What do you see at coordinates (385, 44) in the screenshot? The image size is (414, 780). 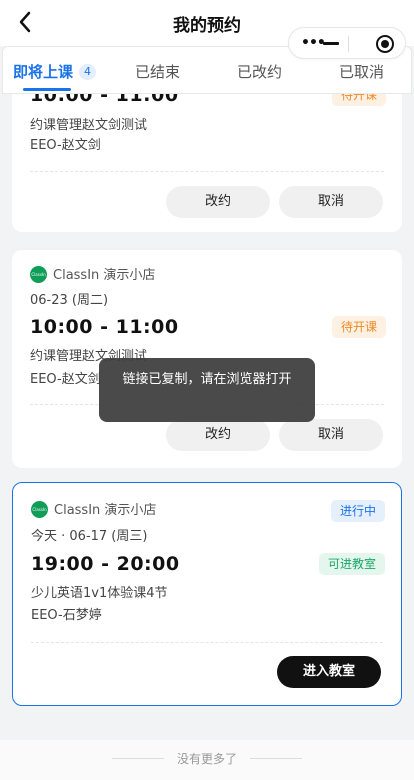 I see `close-target-icon` at bounding box center [385, 44].